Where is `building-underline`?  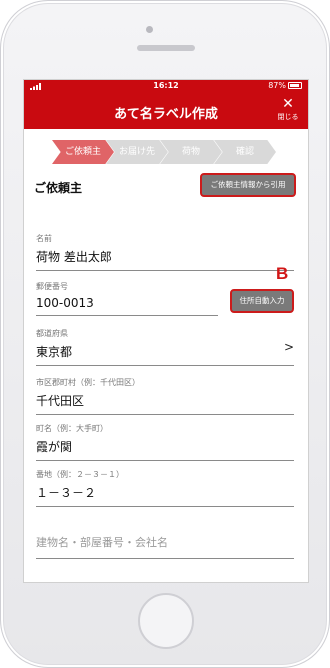 building-underline is located at coordinates (165, 558).